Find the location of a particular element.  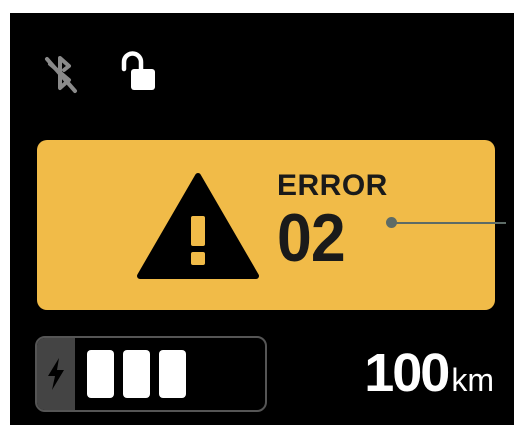

callout-line is located at coordinates (451, 223).